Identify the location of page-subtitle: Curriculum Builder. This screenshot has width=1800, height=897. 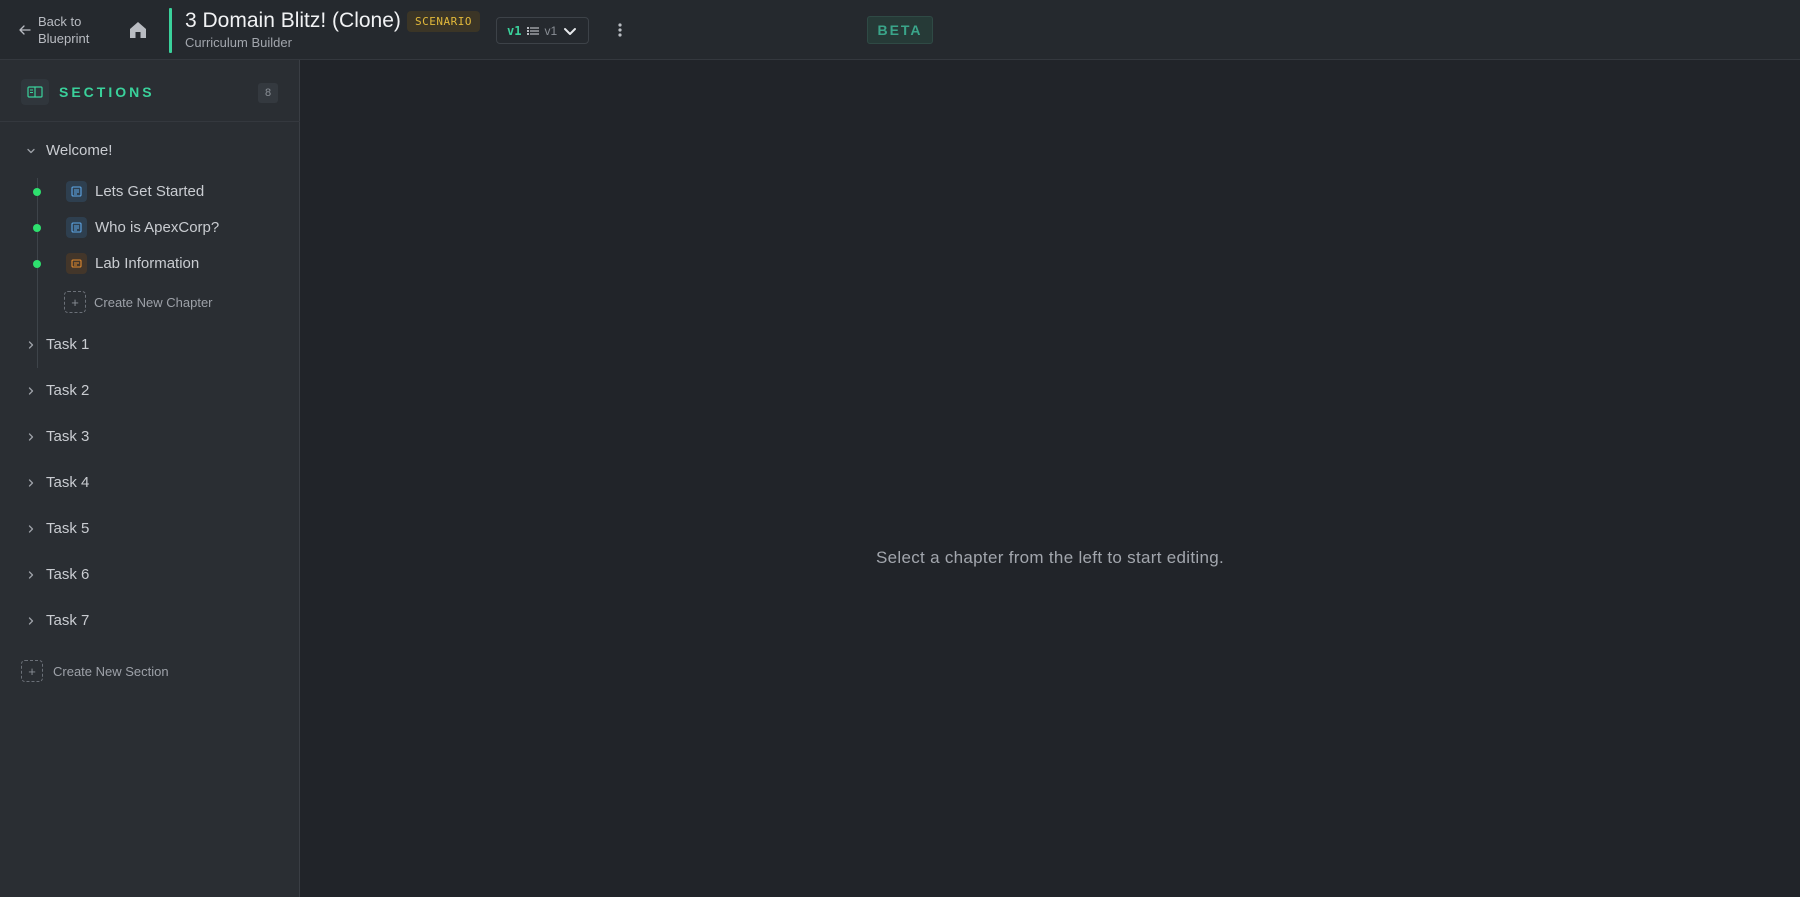
(238, 42).